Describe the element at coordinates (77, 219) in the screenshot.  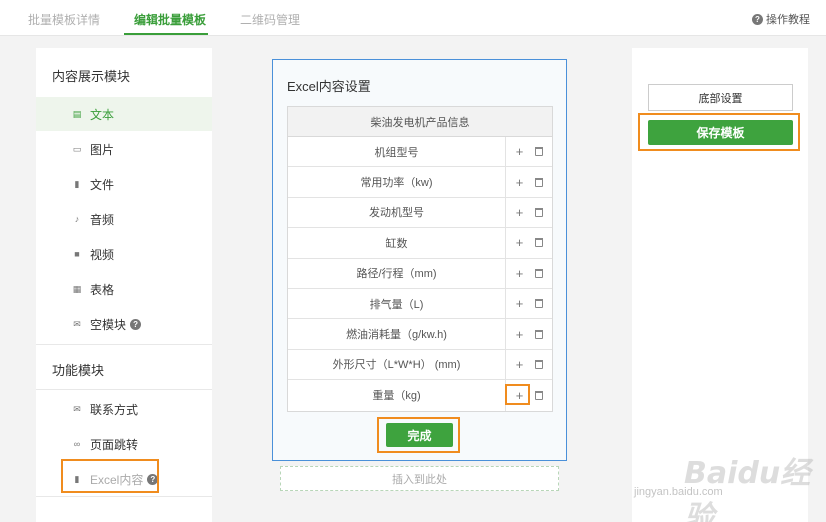
I see `microphone-icon: ♪` at that location.